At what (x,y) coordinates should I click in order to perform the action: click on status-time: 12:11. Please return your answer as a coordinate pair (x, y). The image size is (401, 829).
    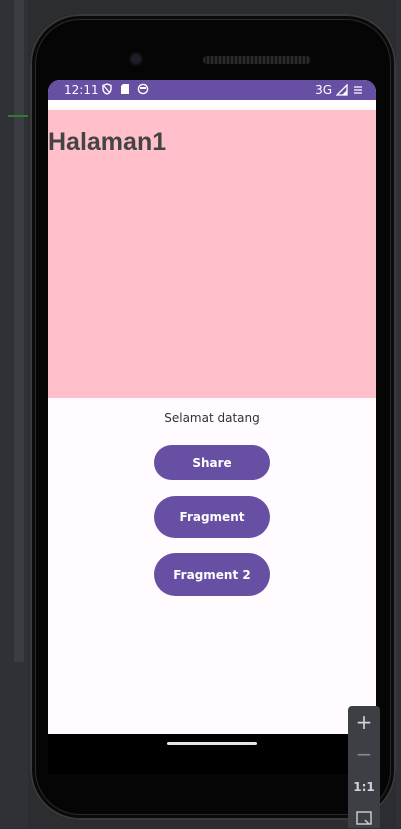
    Looking at the image, I should click on (81, 90).